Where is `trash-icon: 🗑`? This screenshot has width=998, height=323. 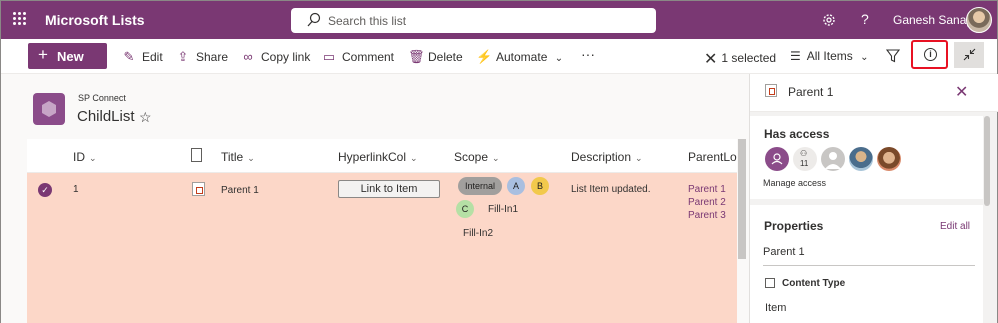
trash-icon: 🗑 is located at coordinates (416, 56).